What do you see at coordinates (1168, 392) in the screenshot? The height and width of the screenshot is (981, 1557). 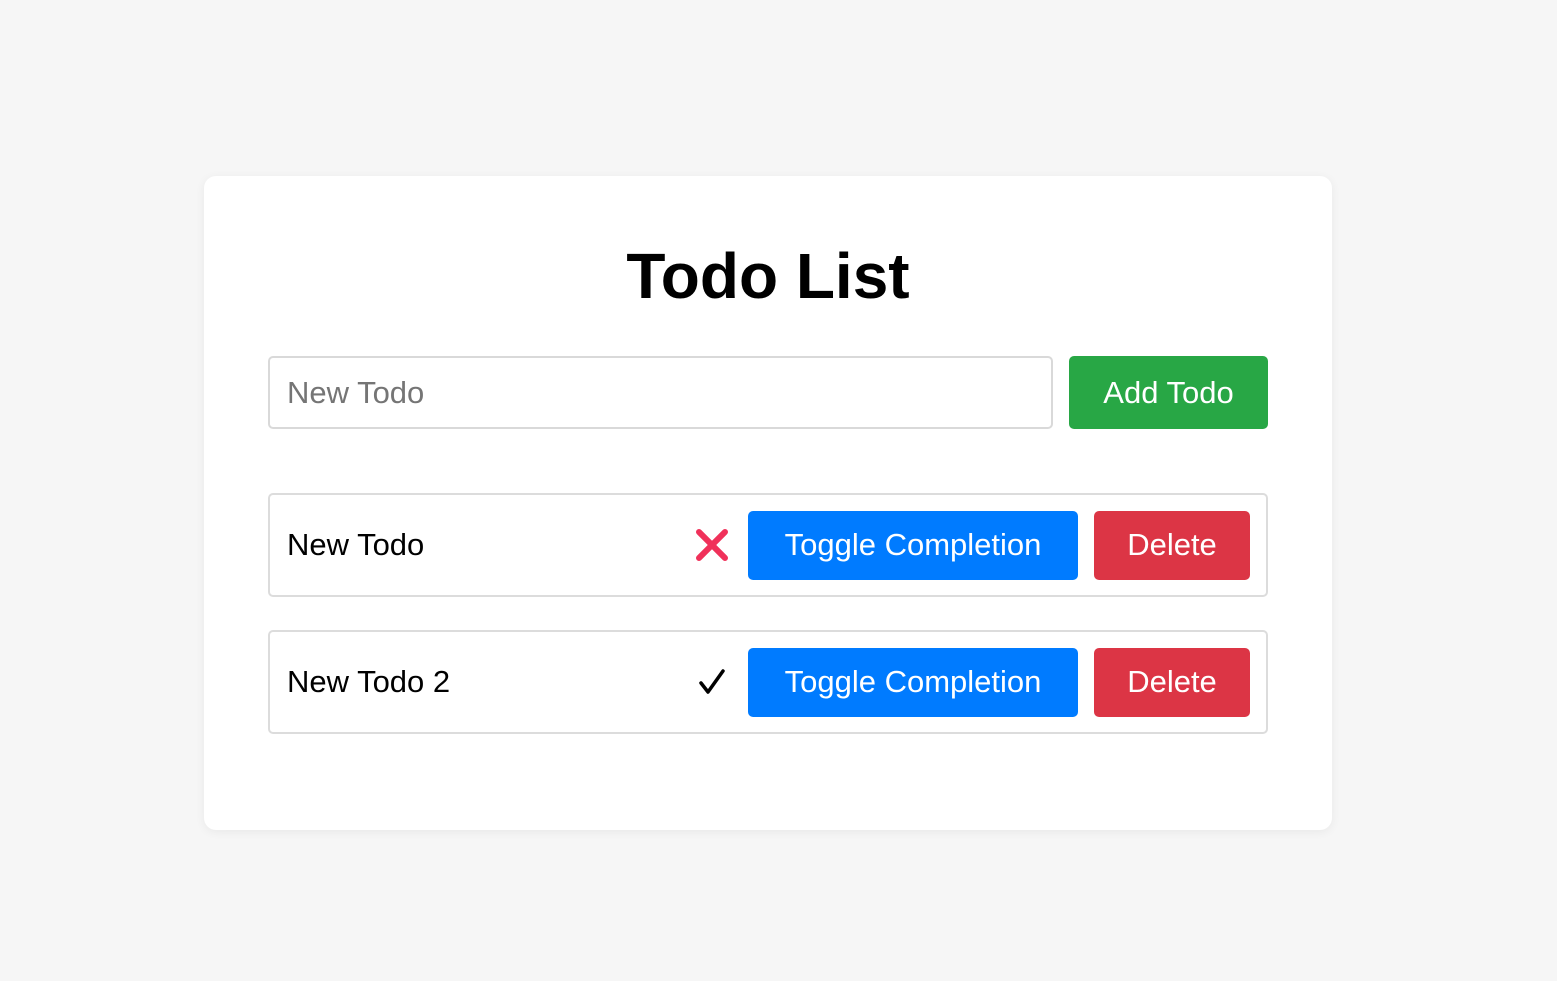 I see `add-todo-button: Add Todo` at bounding box center [1168, 392].